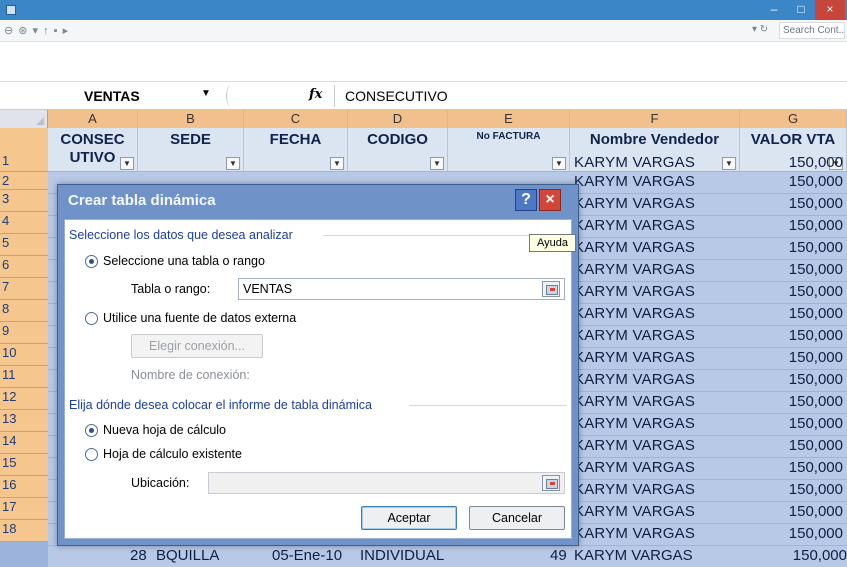 The height and width of the screenshot is (567, 847). I want to click on column-header-g: G, so click(793, 119).